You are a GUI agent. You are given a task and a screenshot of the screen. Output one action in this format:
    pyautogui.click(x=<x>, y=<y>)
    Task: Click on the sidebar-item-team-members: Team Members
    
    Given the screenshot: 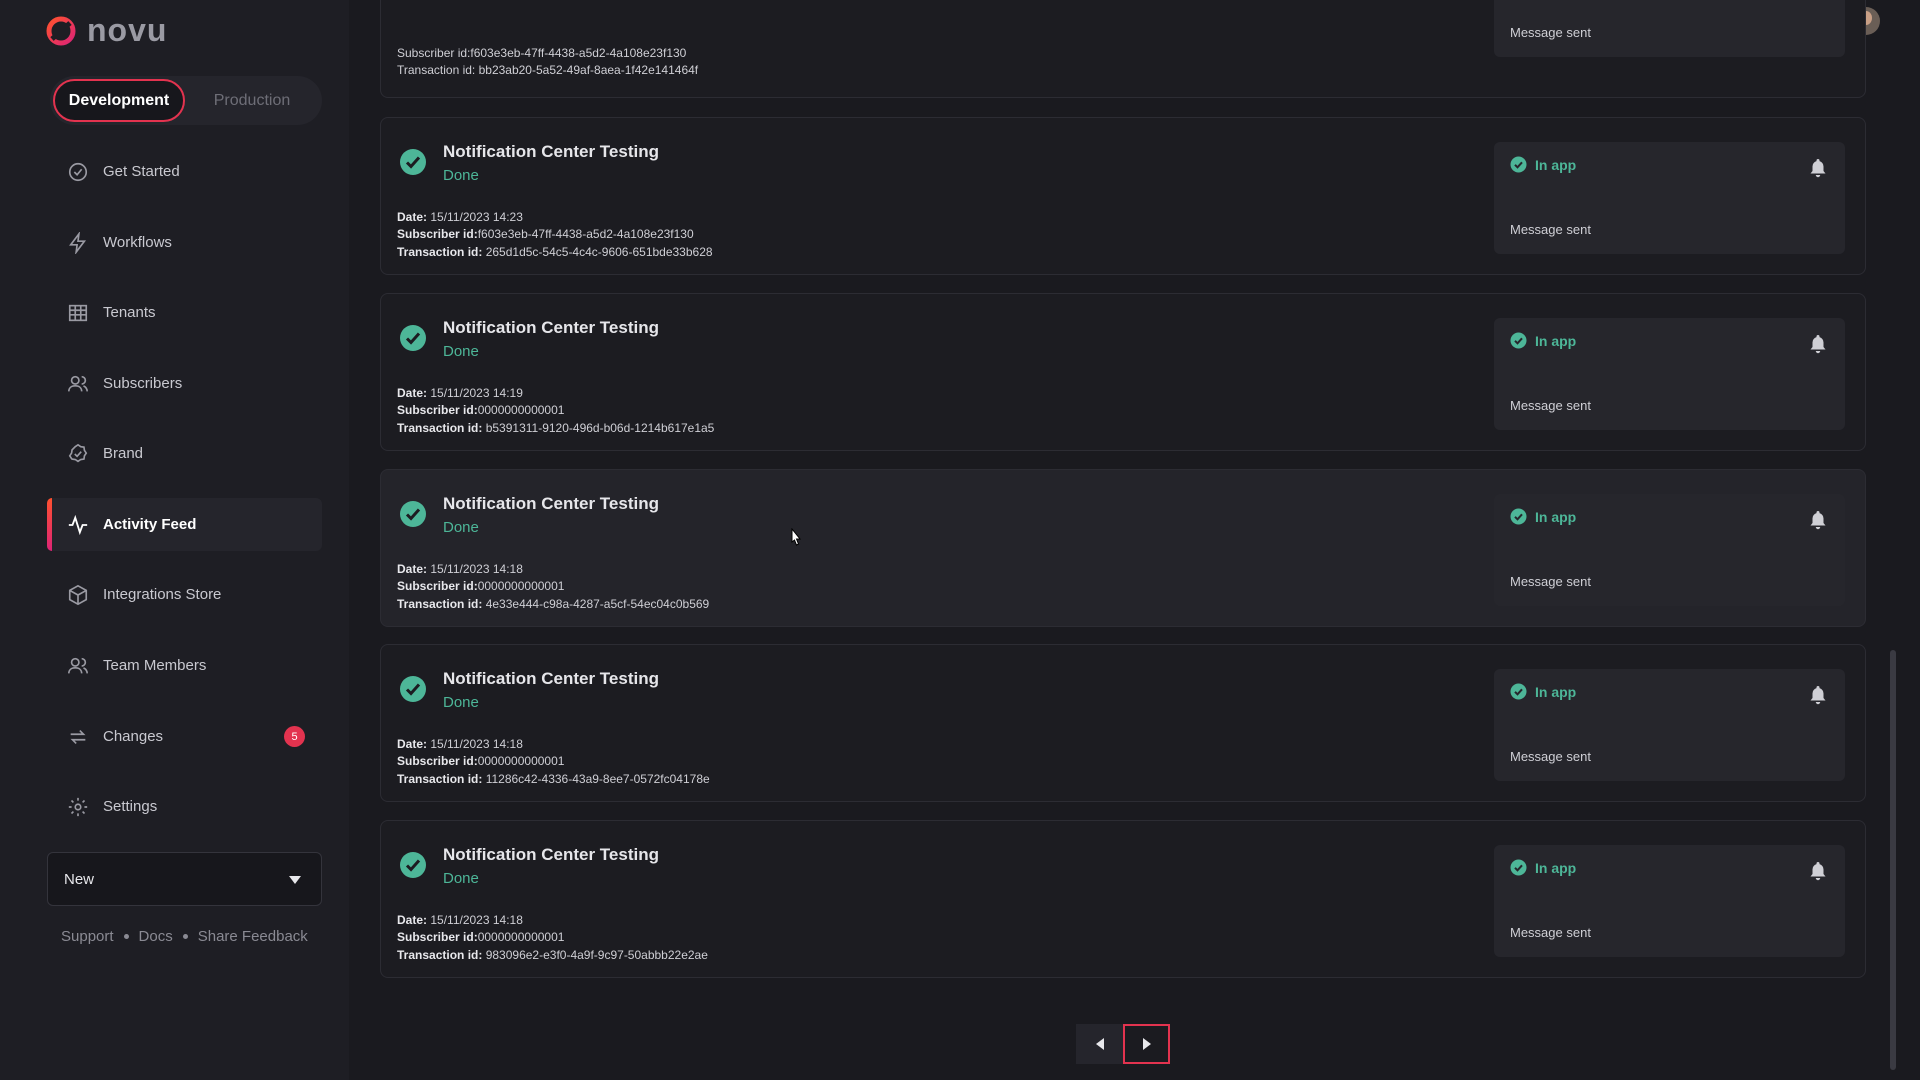 What is the action you would take?
    pyautogui.click(x=184, y=665)
    